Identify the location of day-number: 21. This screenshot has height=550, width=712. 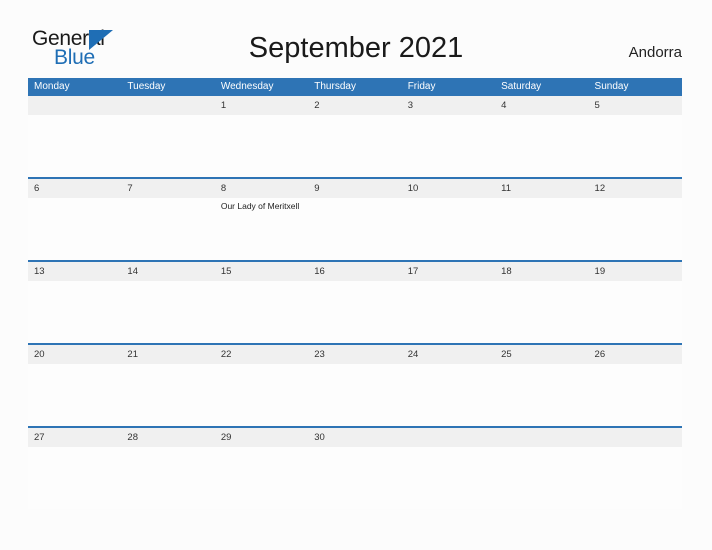
(168, 354).